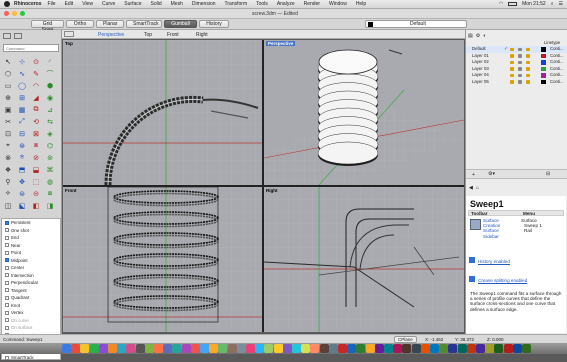 The image size is (567, 362). Describe the element at coordinates (31, 223) in the screenshot. I see `osnap-persistent: Persistent` at that location.